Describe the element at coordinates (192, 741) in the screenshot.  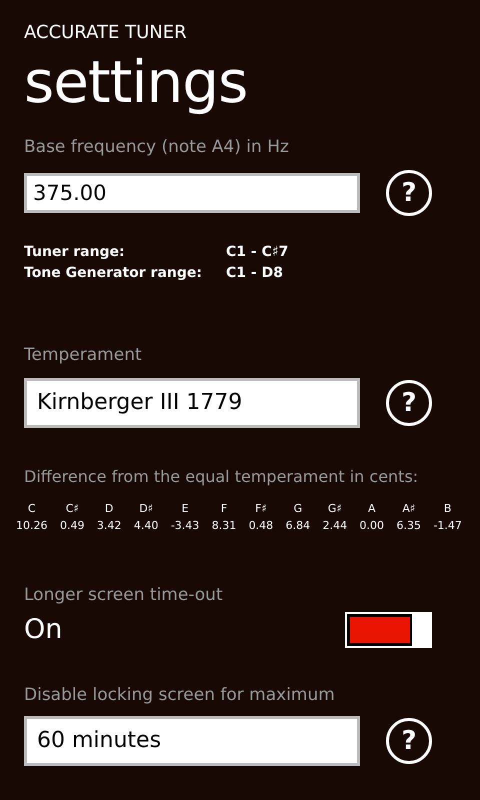
I see `input-field: 60 minutes` at that location.